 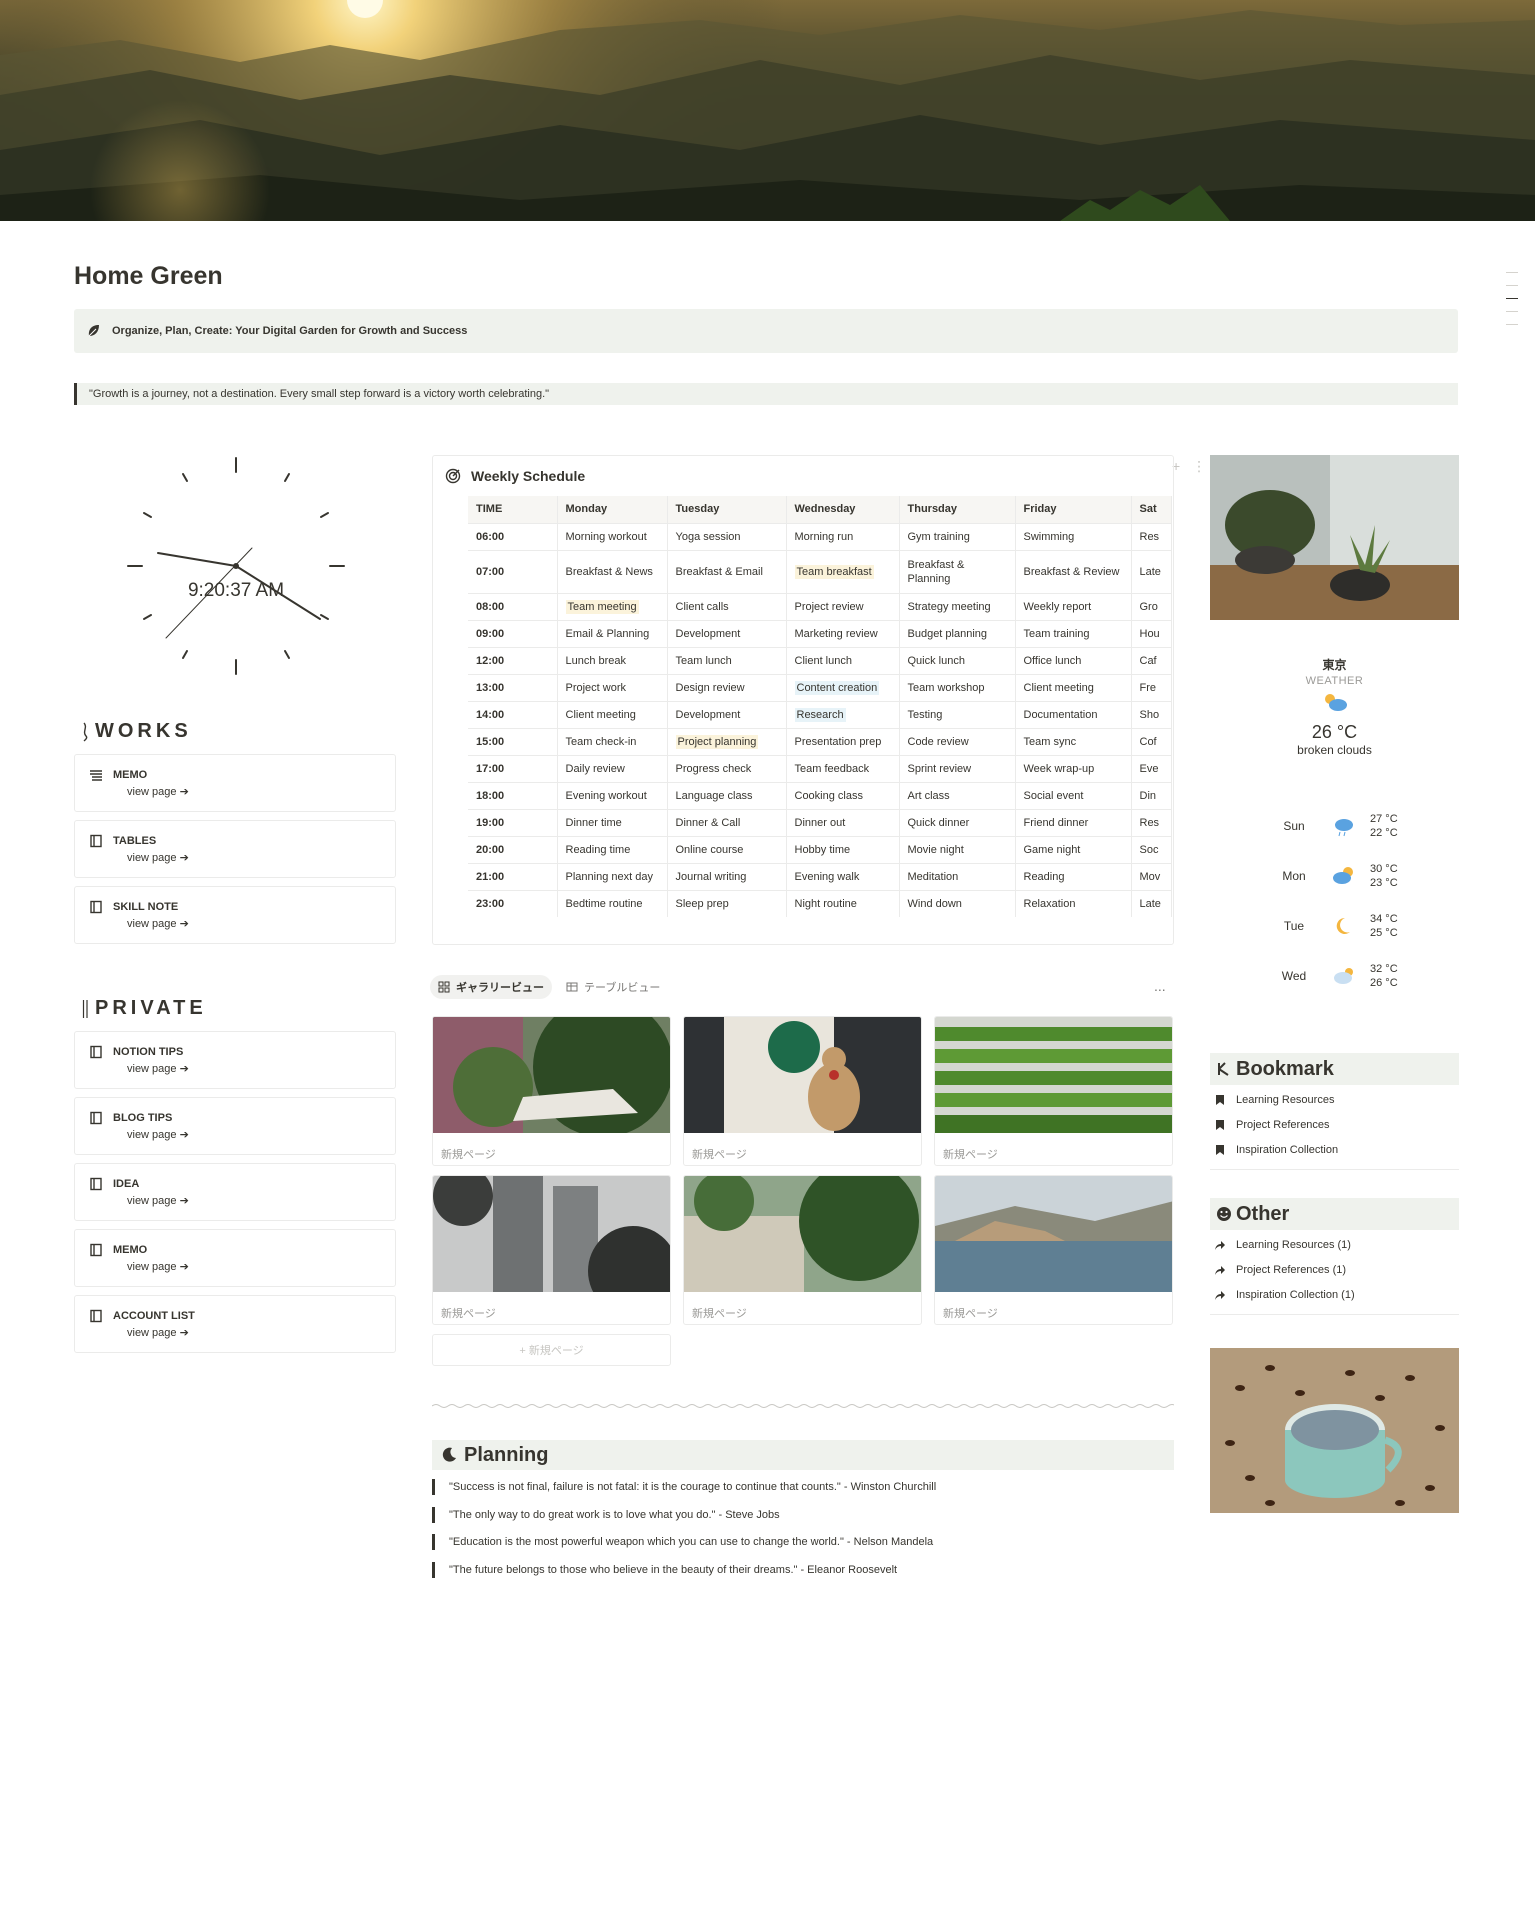 I want to click on private-card-notion-tips: NOTION TIPS view page ➔, so click(x=235, y=1060).